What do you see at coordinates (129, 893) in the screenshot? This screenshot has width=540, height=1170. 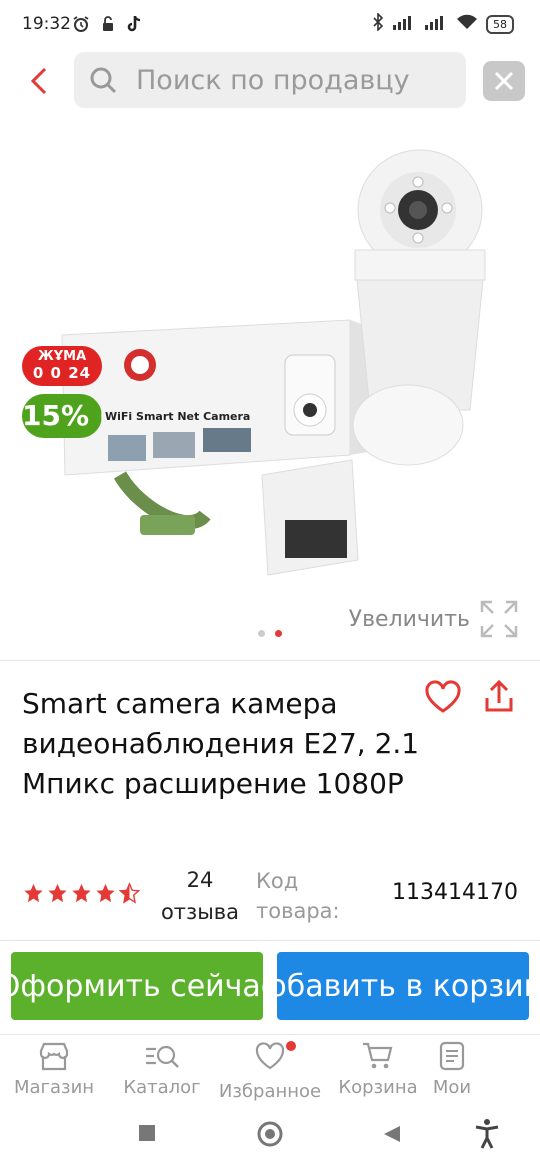 I see `star-half-icon` at bounding box center [129, 893].